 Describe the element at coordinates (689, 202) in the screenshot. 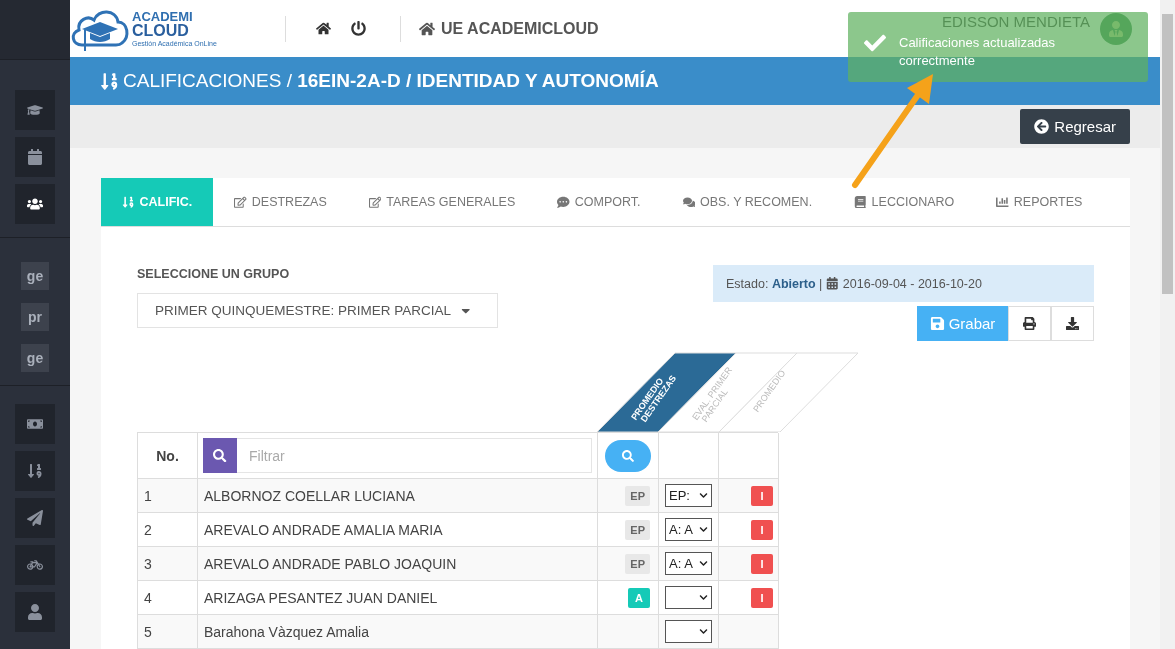

I see `comments-icon` at that location.